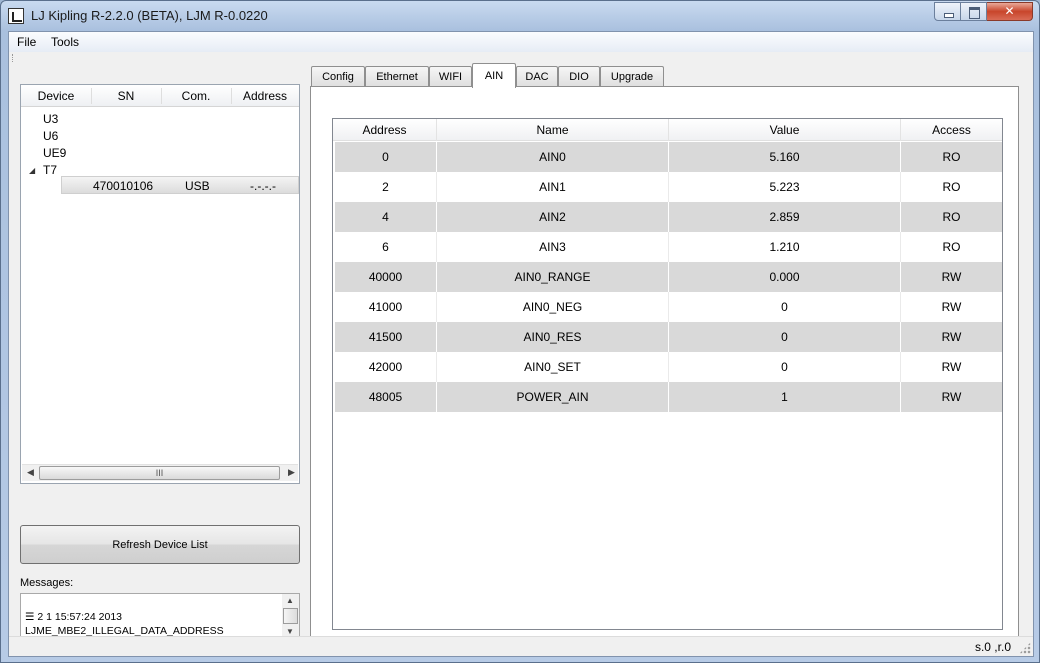 Image resolution: width=1040 pixels, height=663 pixels. What do you see at coordinates (537, 76) in the screenshot?
I see `tab-dac: DAC` at bounding box center [537, 76].